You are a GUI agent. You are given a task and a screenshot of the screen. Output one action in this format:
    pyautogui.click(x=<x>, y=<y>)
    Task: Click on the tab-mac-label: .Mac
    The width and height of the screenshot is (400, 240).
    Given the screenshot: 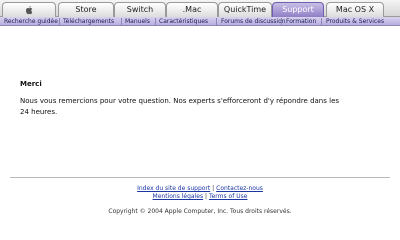 What is the action you would take?
    pyautogui.click(x=192, y=9)
    